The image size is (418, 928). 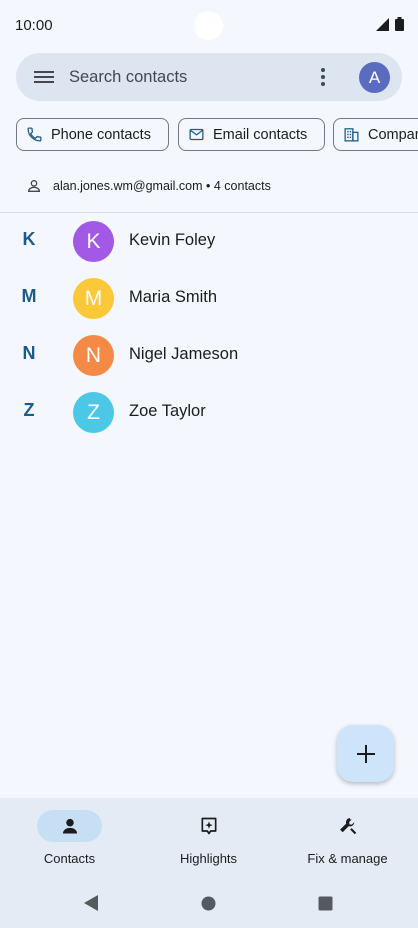 What do you see at coordinates (323, 77) in the screenshot?
I see `more-vert-icon` at bounding box center [323, 77].